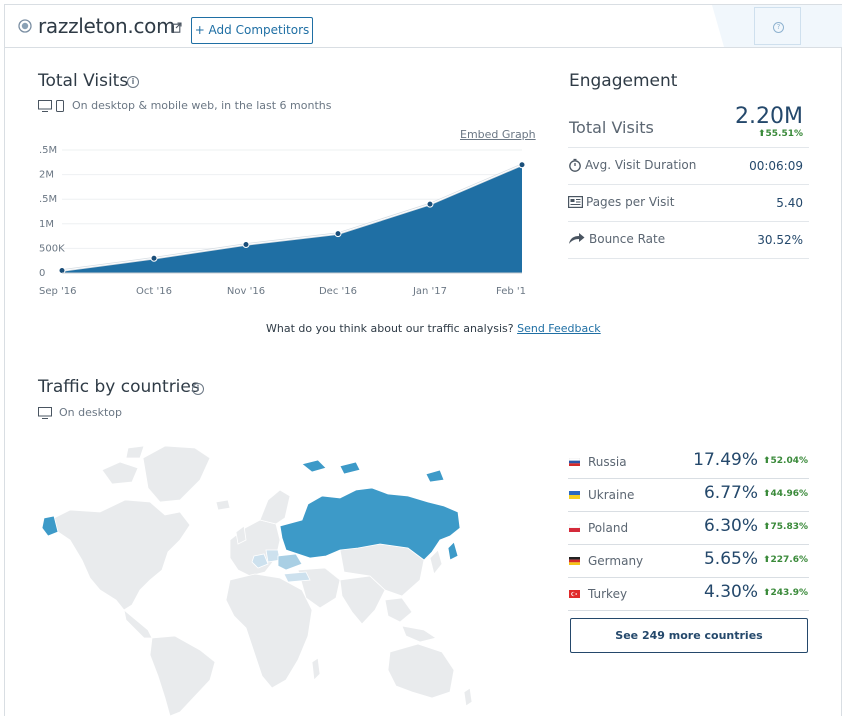  Describe the element at coordinates (789, 560) in the screenshot. I see `country-change-value: 227.6%` at that location.